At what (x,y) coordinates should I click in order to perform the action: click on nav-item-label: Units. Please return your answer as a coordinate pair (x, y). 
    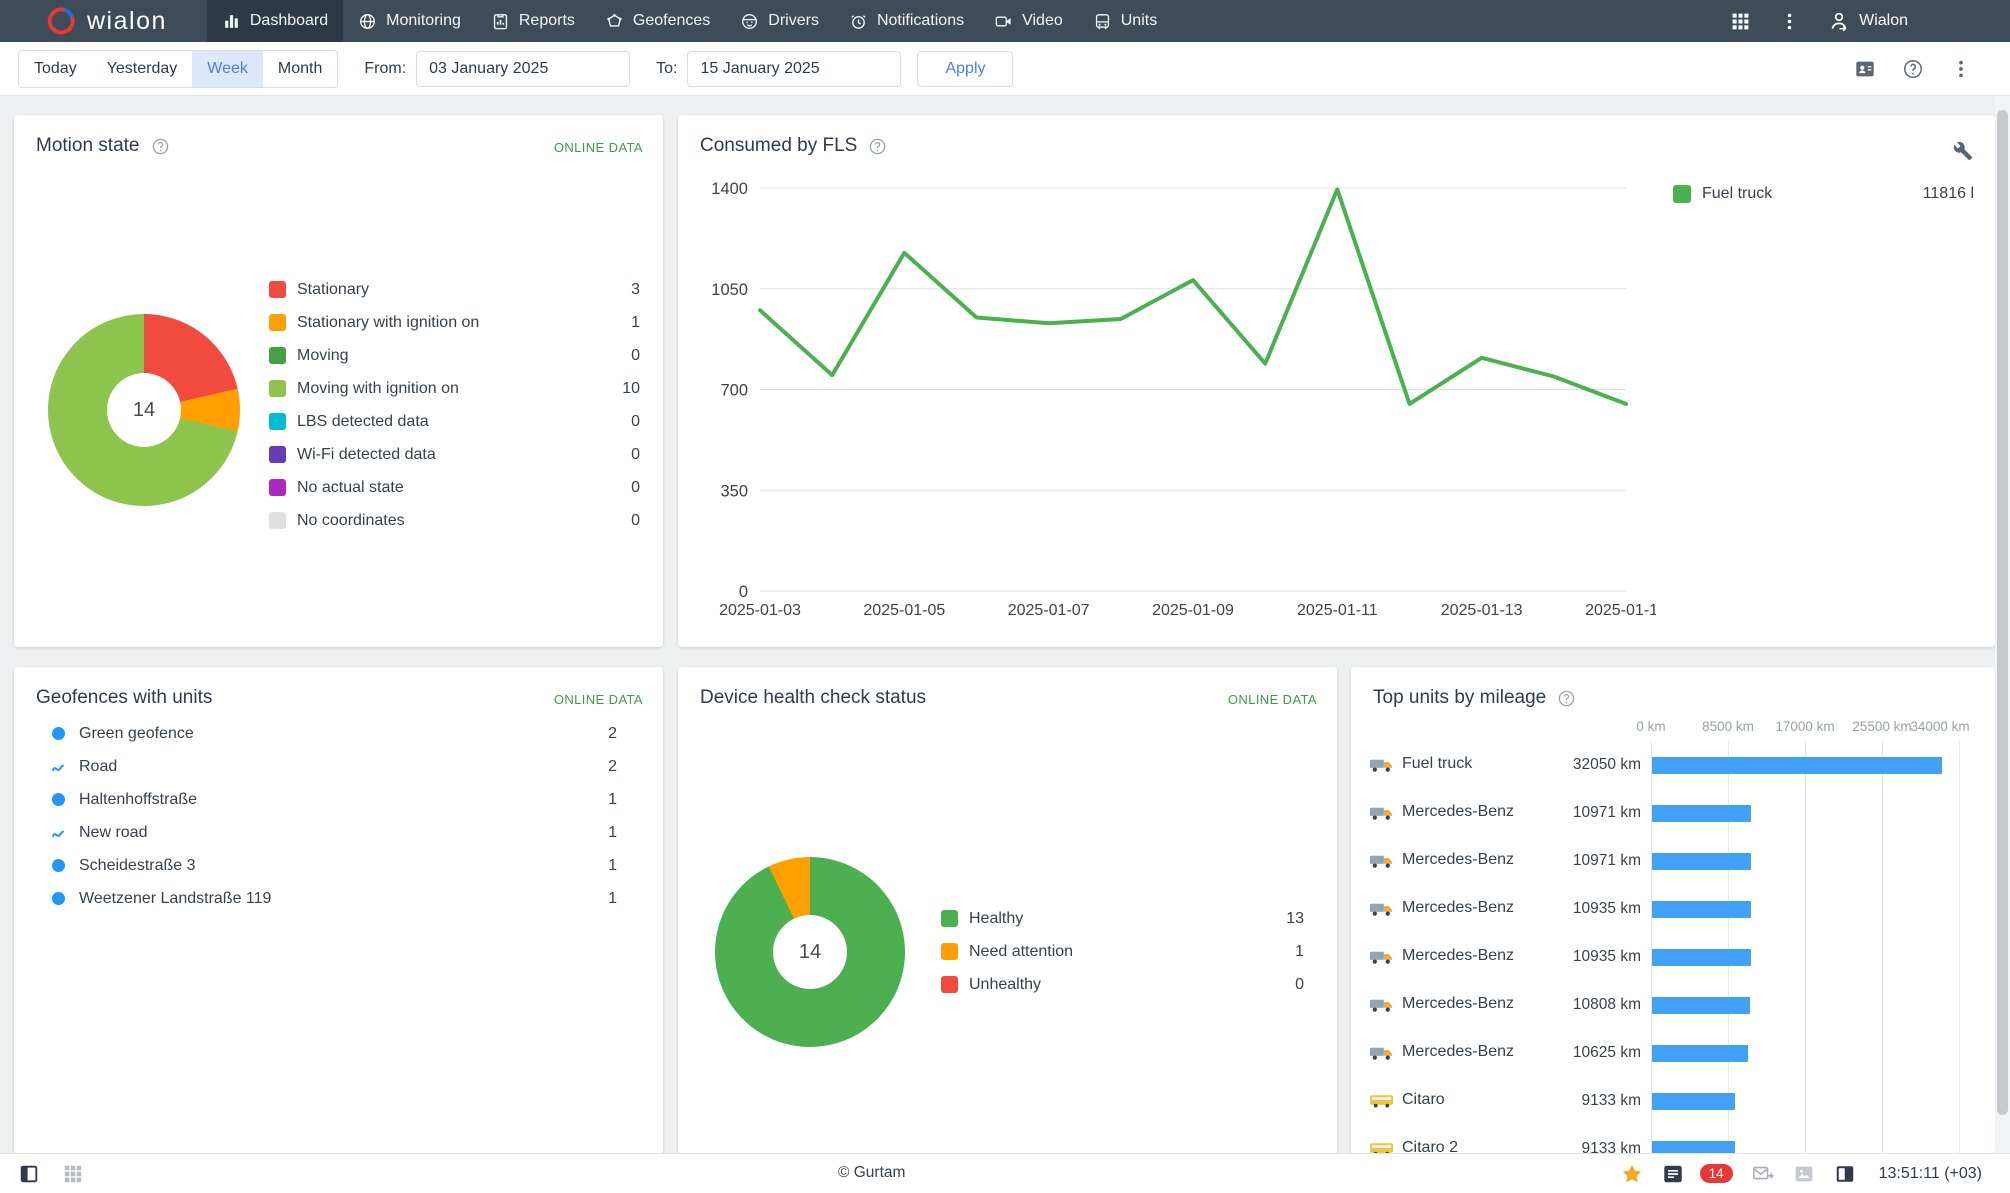
    Looking at the image, I should click on (1139, 20).